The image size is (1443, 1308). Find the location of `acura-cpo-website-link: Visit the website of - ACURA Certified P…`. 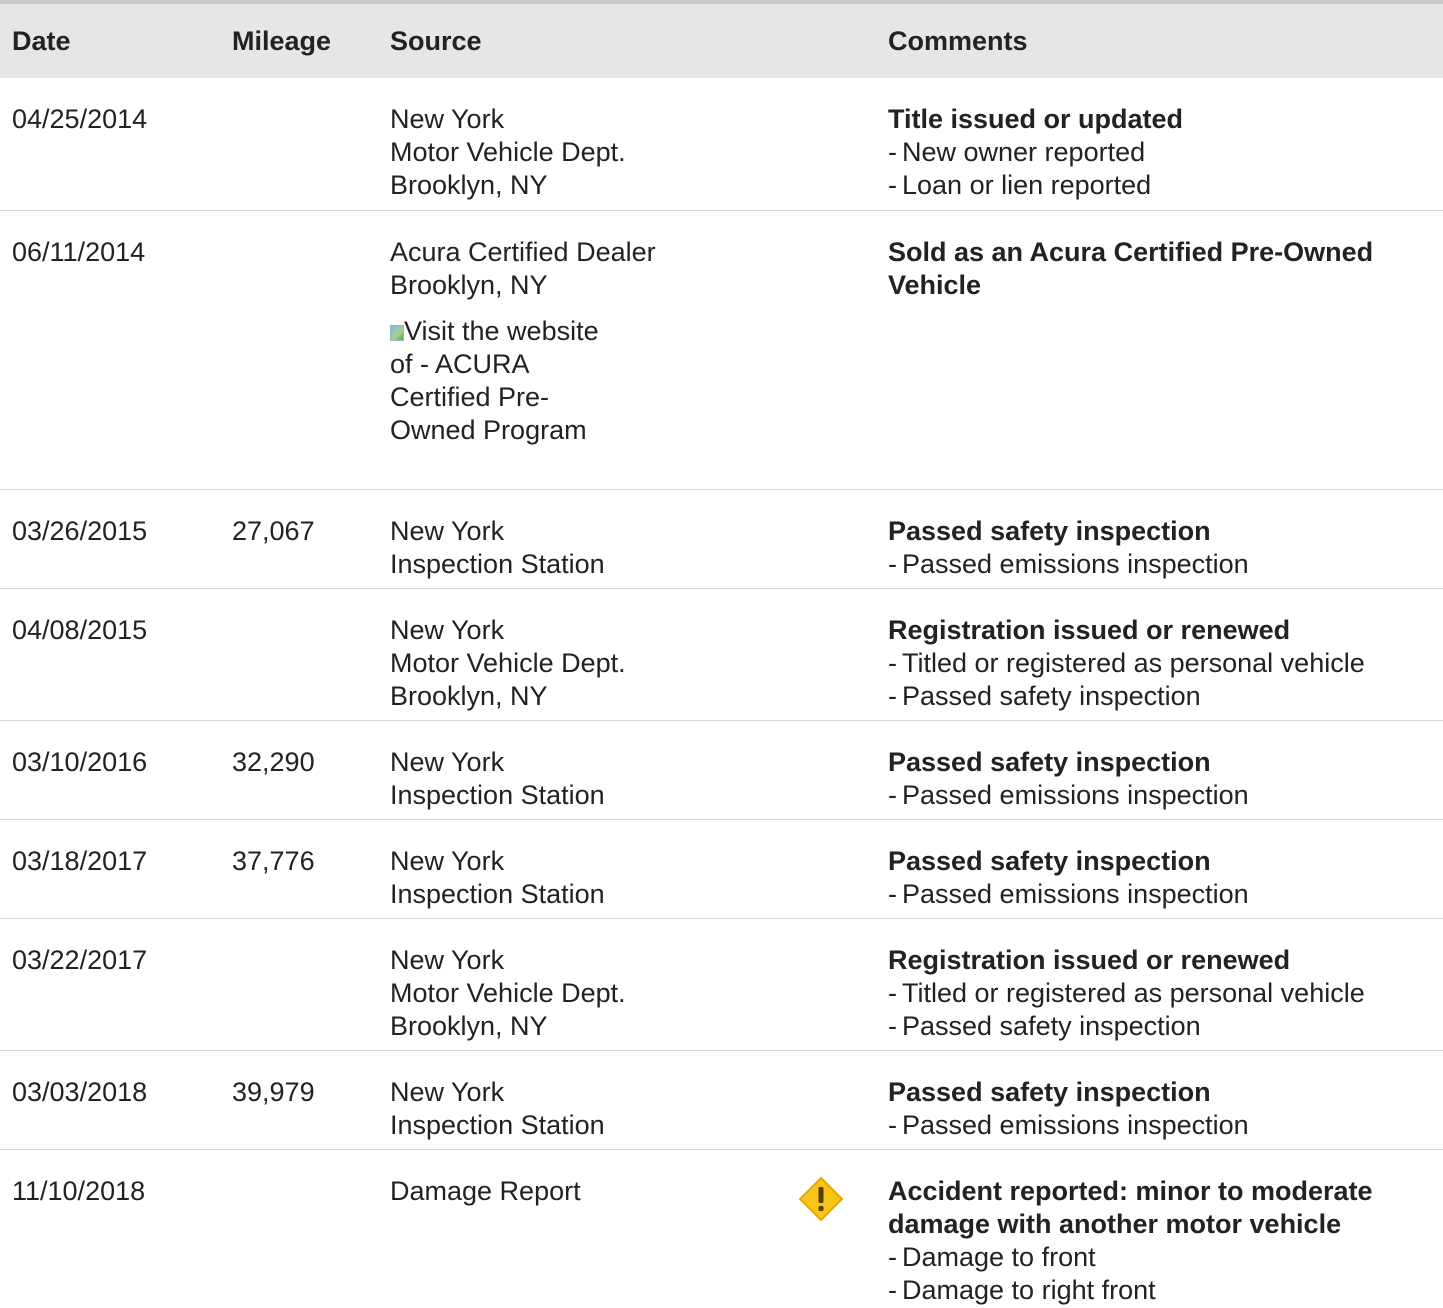

acura-cpo-website-link: Visit the website of - ACURA Certified P… is located at coordinates (505, 381).